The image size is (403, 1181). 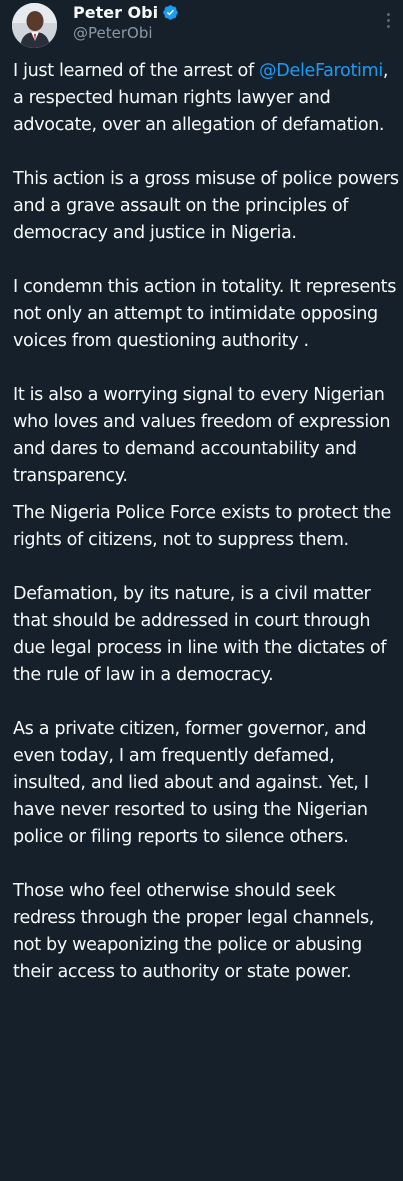 I want to click on avatar, so click(x=34, y=25).